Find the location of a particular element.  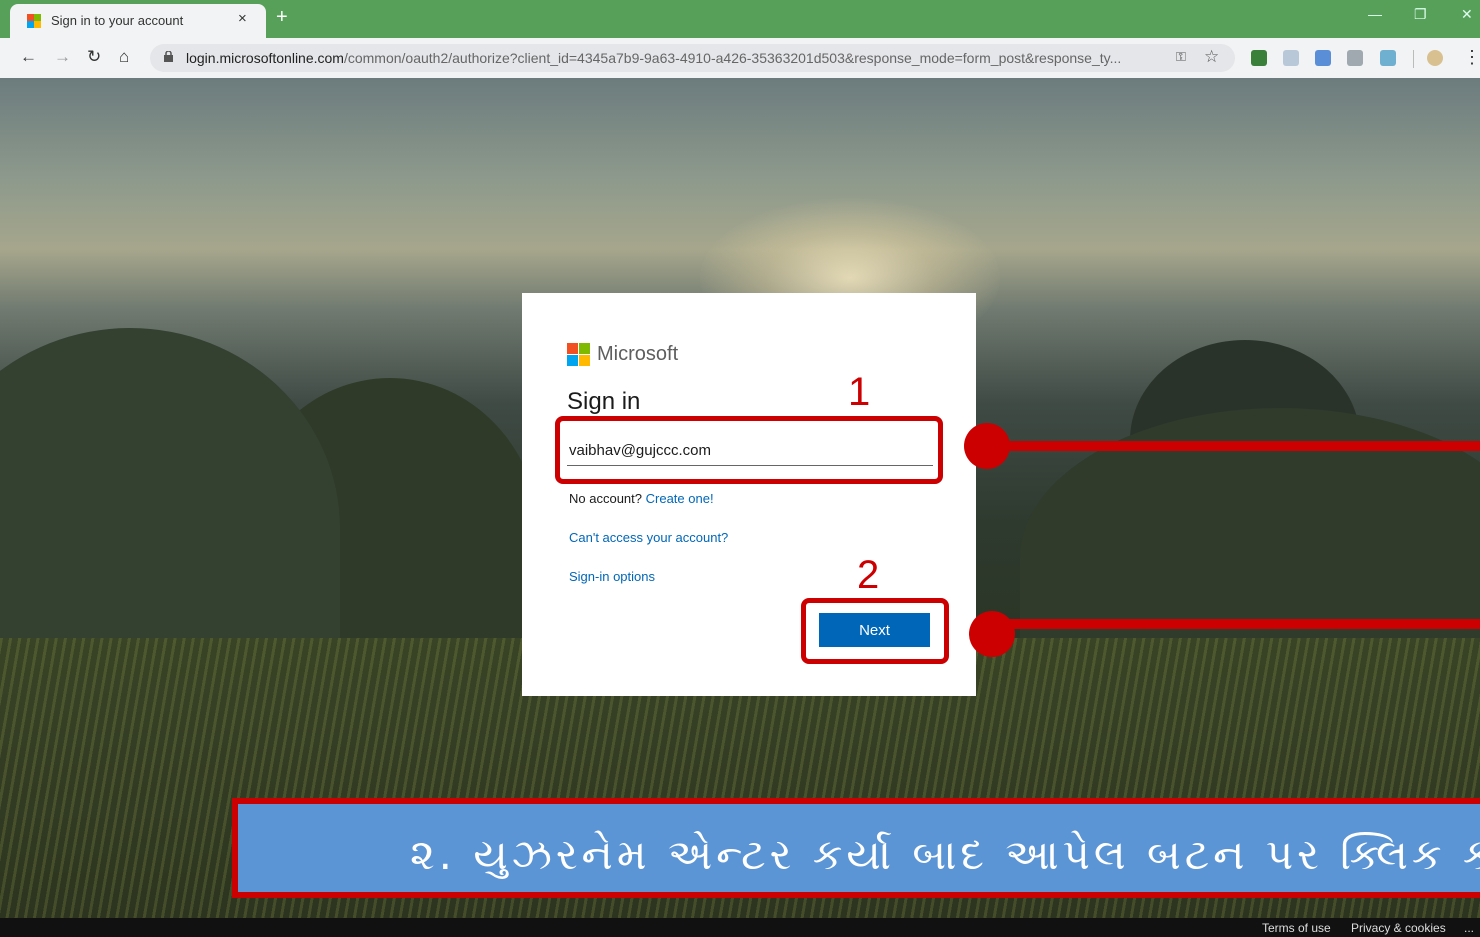

step-1-label: 1 is located at coordinates (859, 392).